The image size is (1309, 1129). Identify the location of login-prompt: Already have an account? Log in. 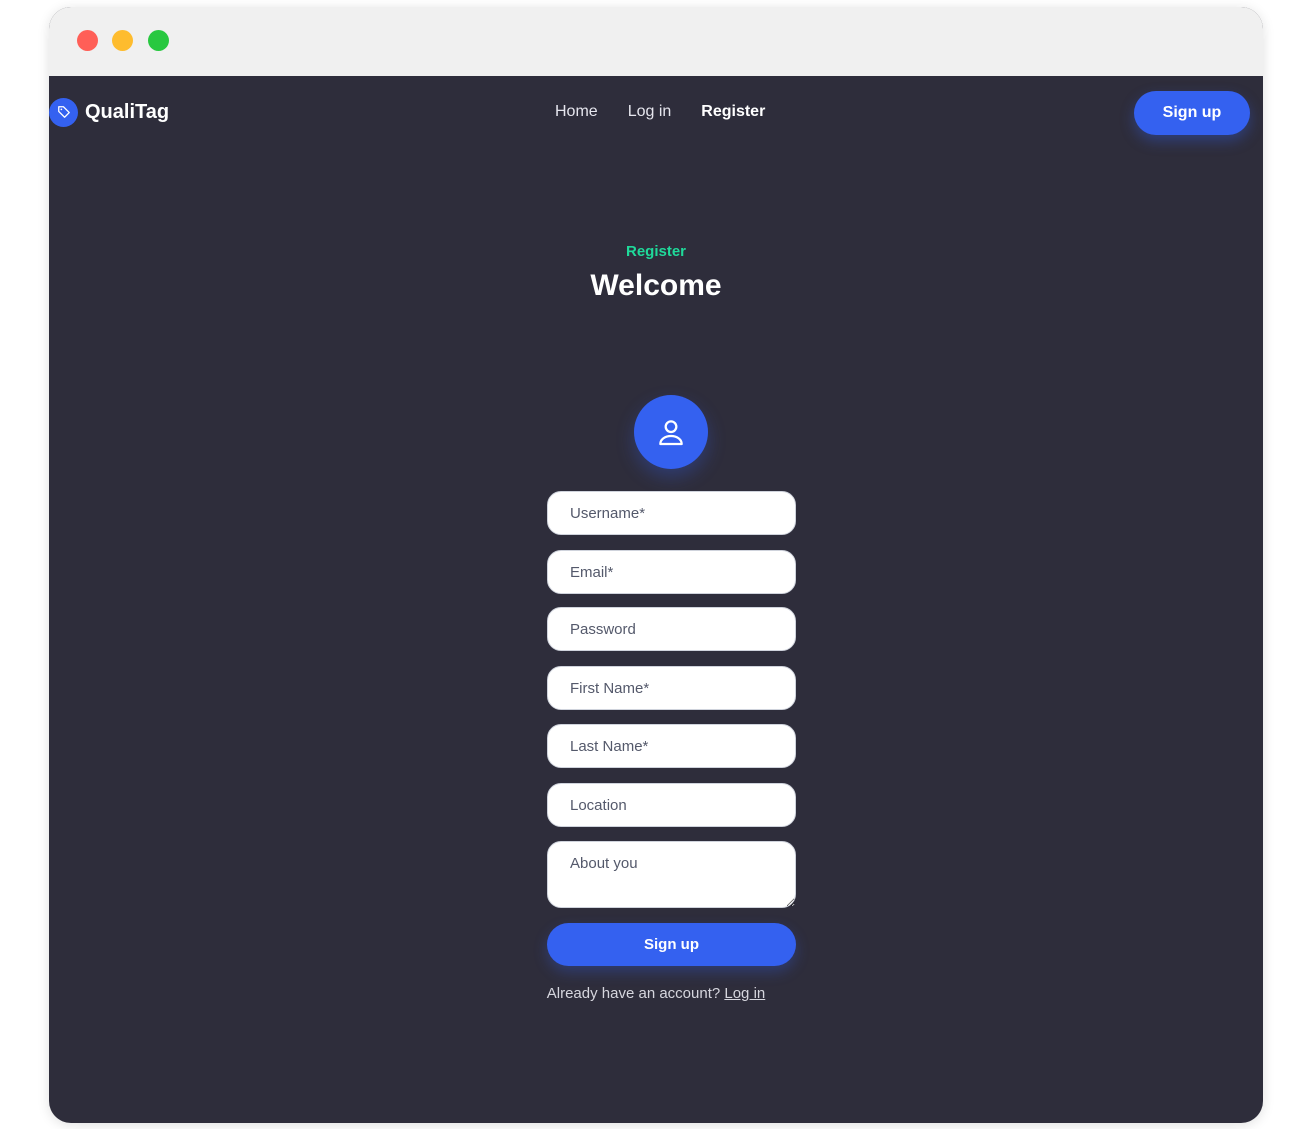
(656, 993).